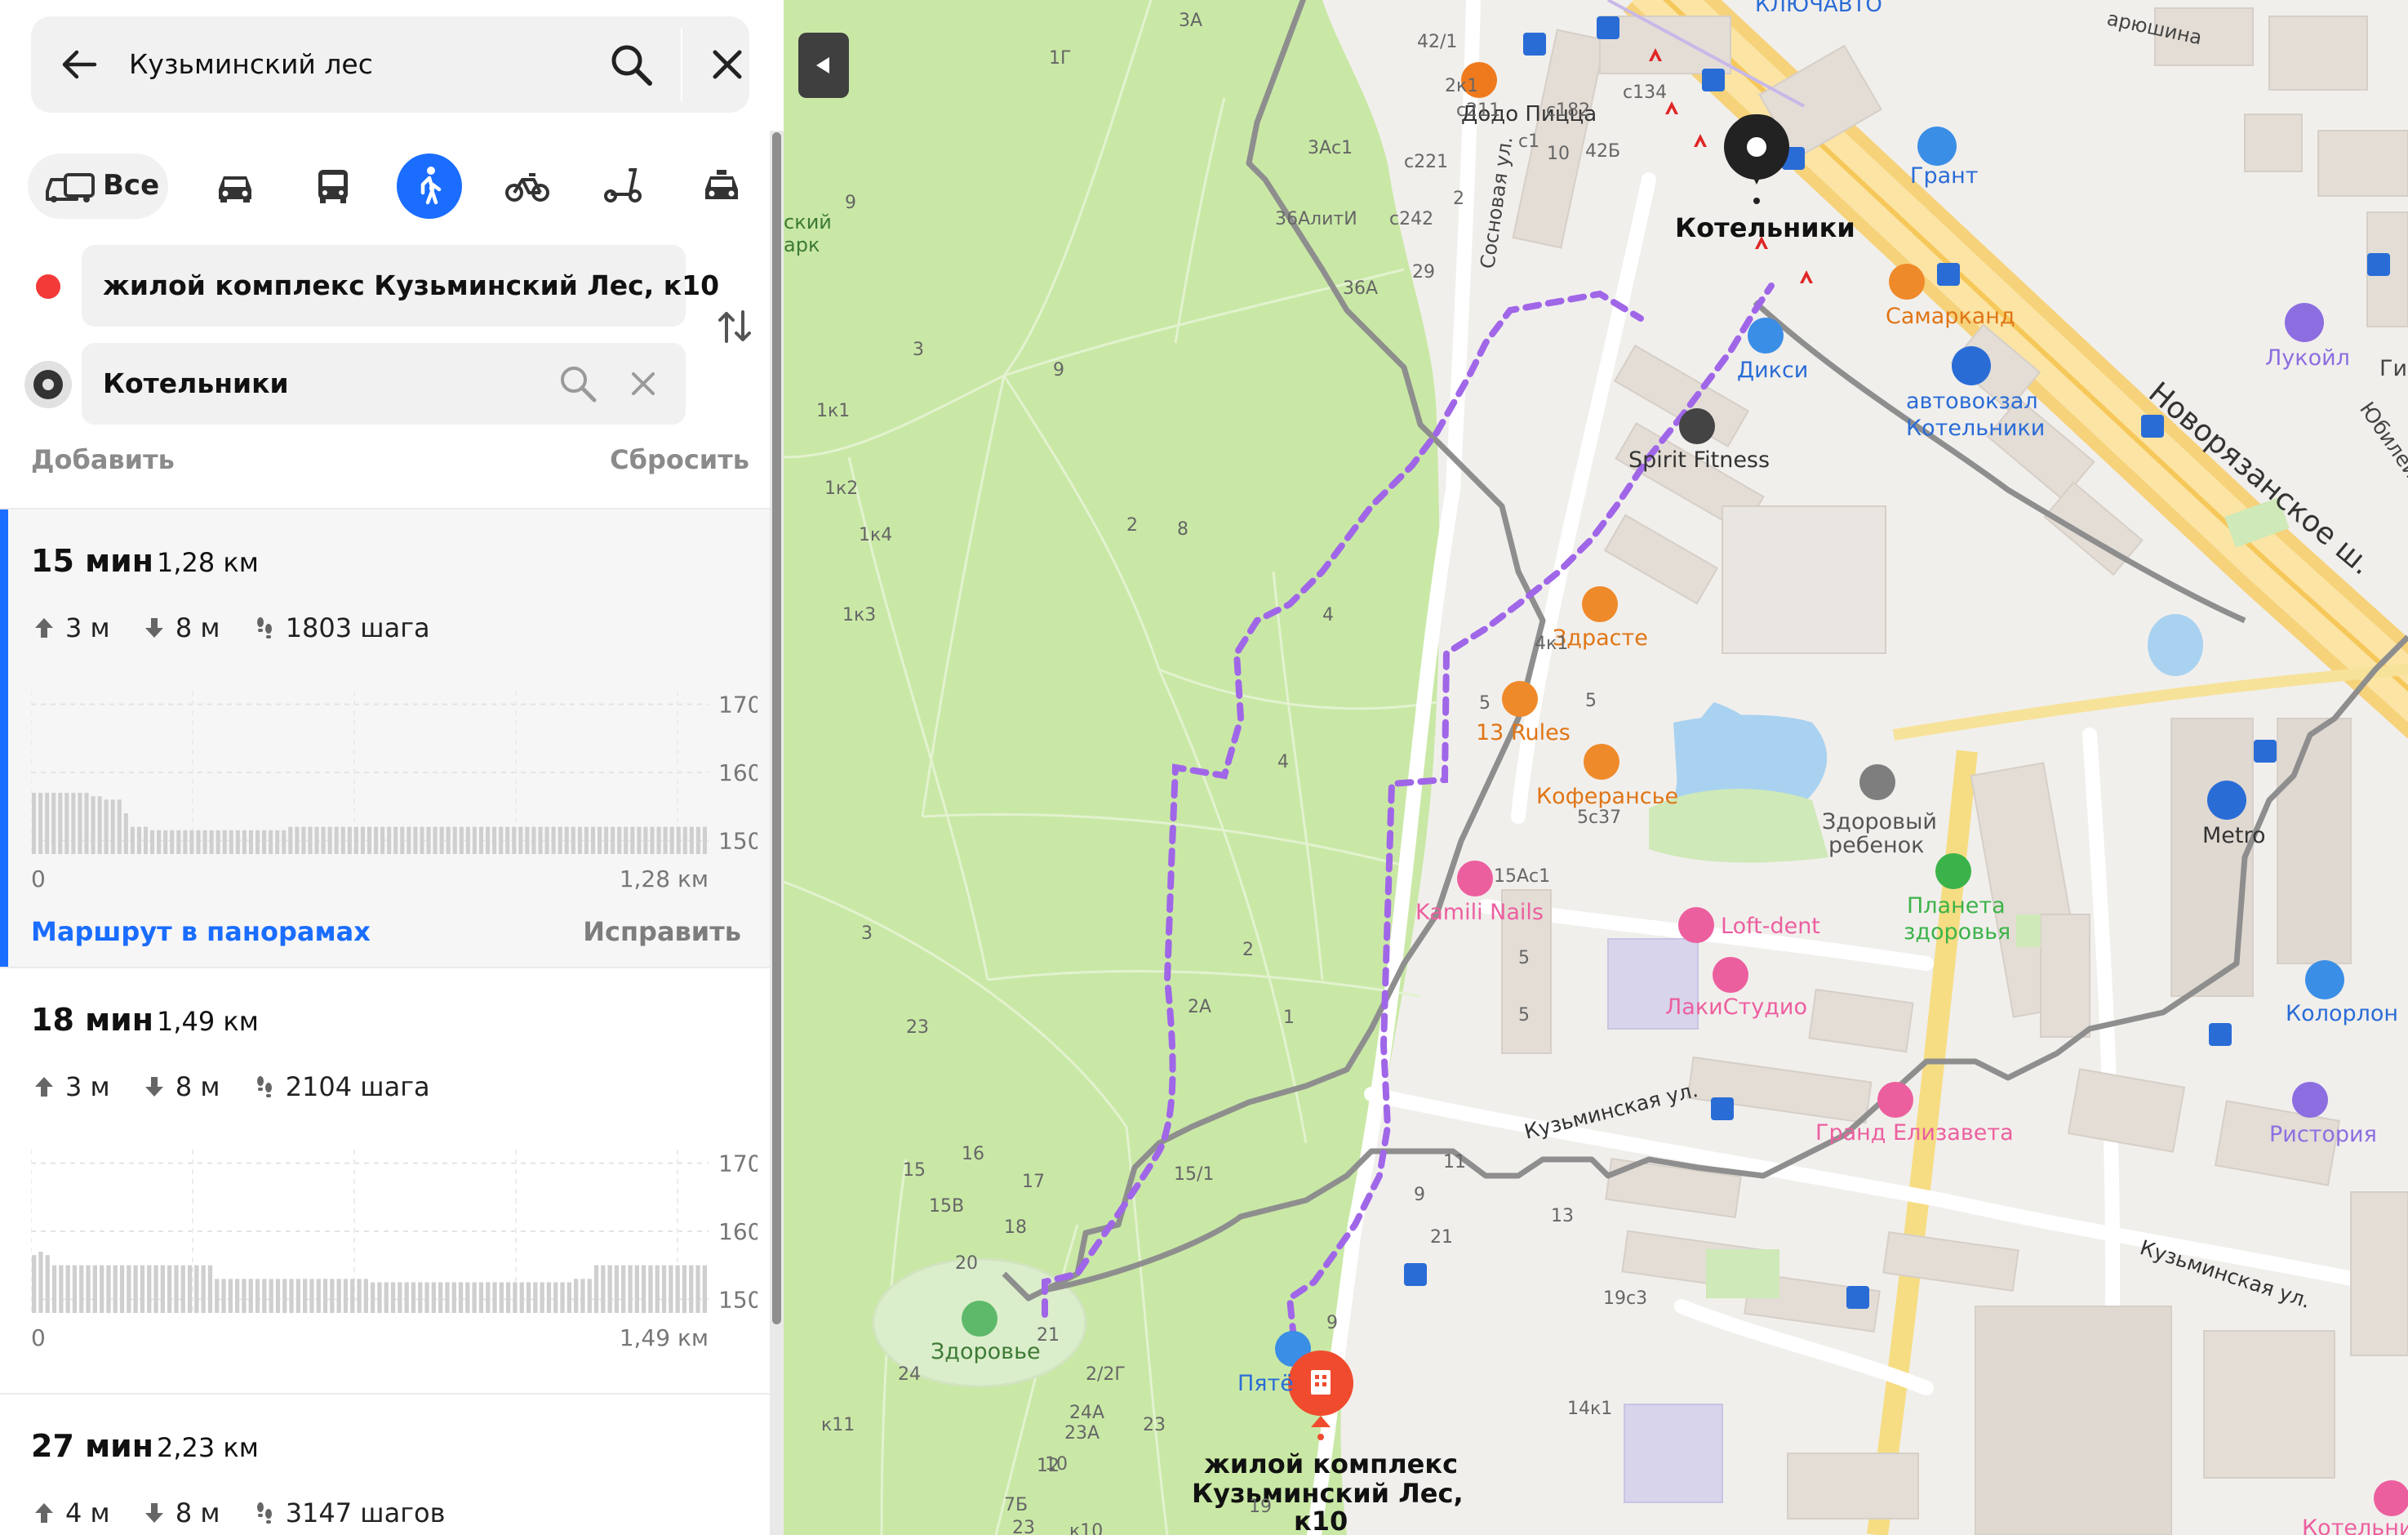 Image resolution: width=2408 pixels, height=1535 pixels. Describe the element at coordinates (734, 327) in the screenshot. I see `swap-icon` at that location.